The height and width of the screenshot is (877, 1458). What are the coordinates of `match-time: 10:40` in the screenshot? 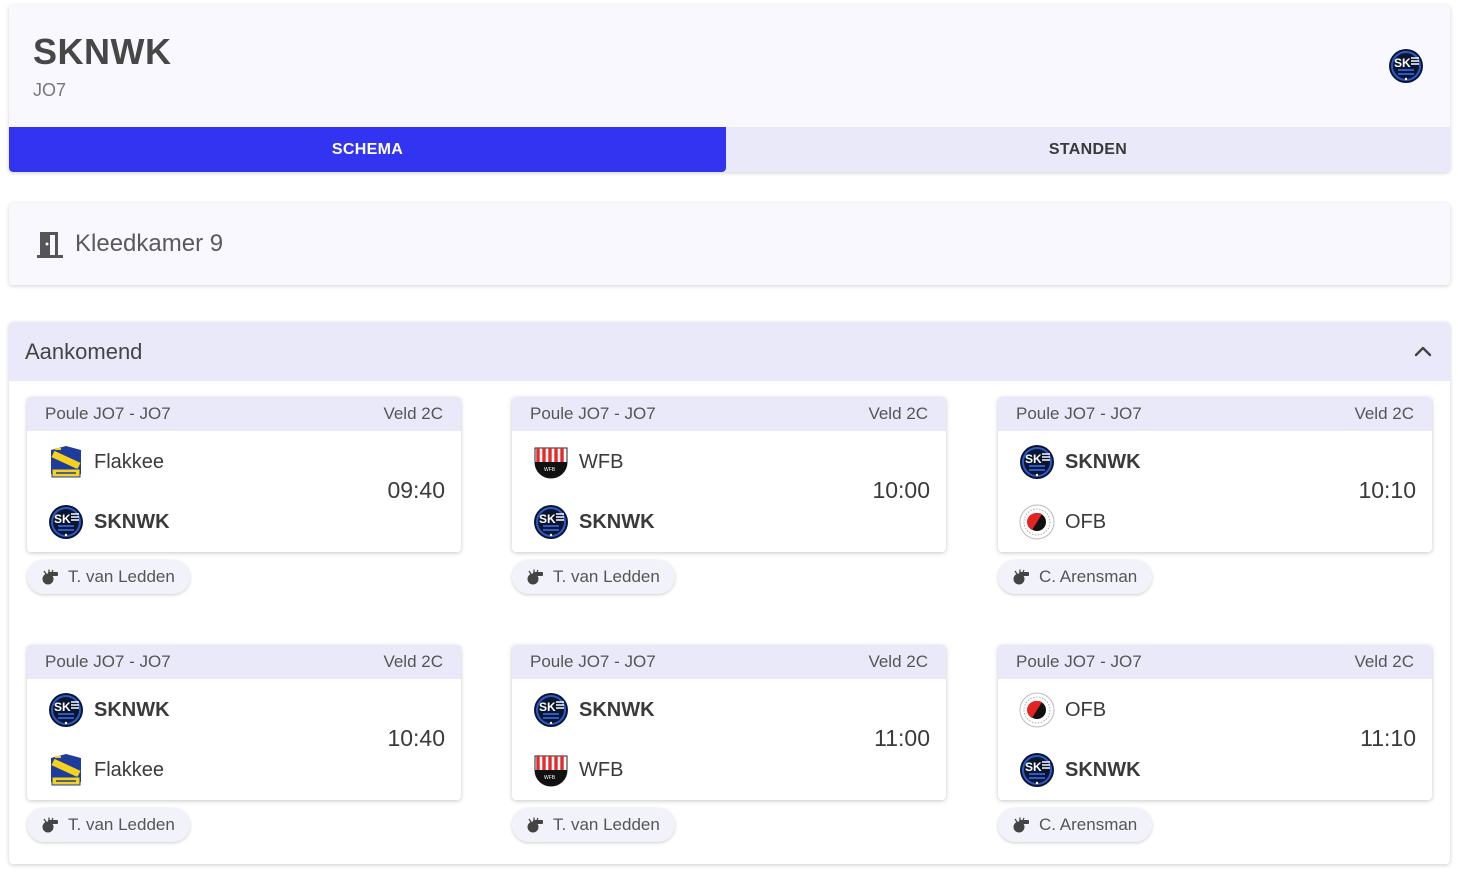 It's located at (416, 738).